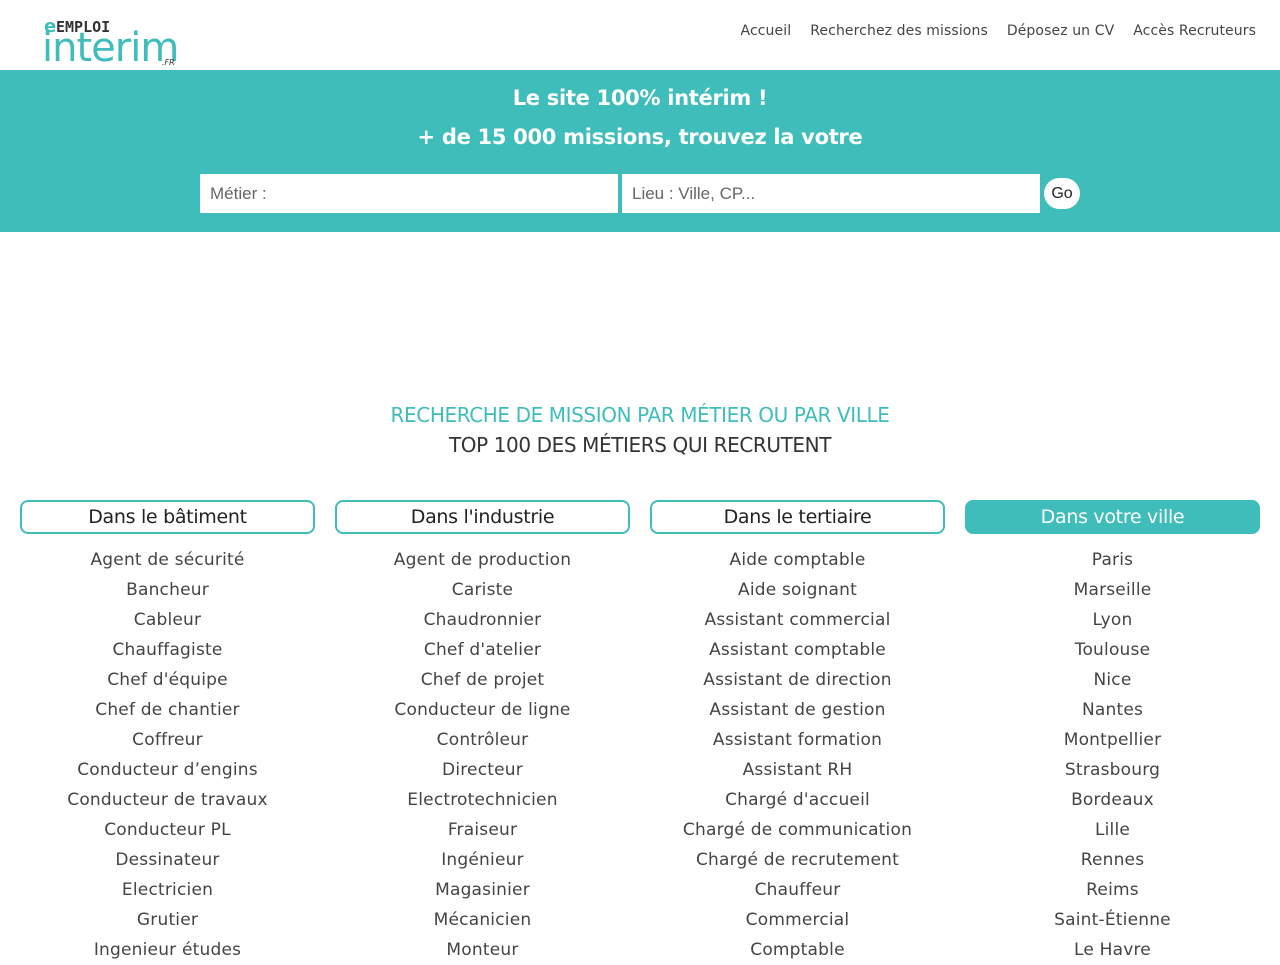 This screenshot has height=965, width=1280. Describe the element at coordinates (482, 740) in the screenshot. I see `list-item: Contrôleur` at that location.